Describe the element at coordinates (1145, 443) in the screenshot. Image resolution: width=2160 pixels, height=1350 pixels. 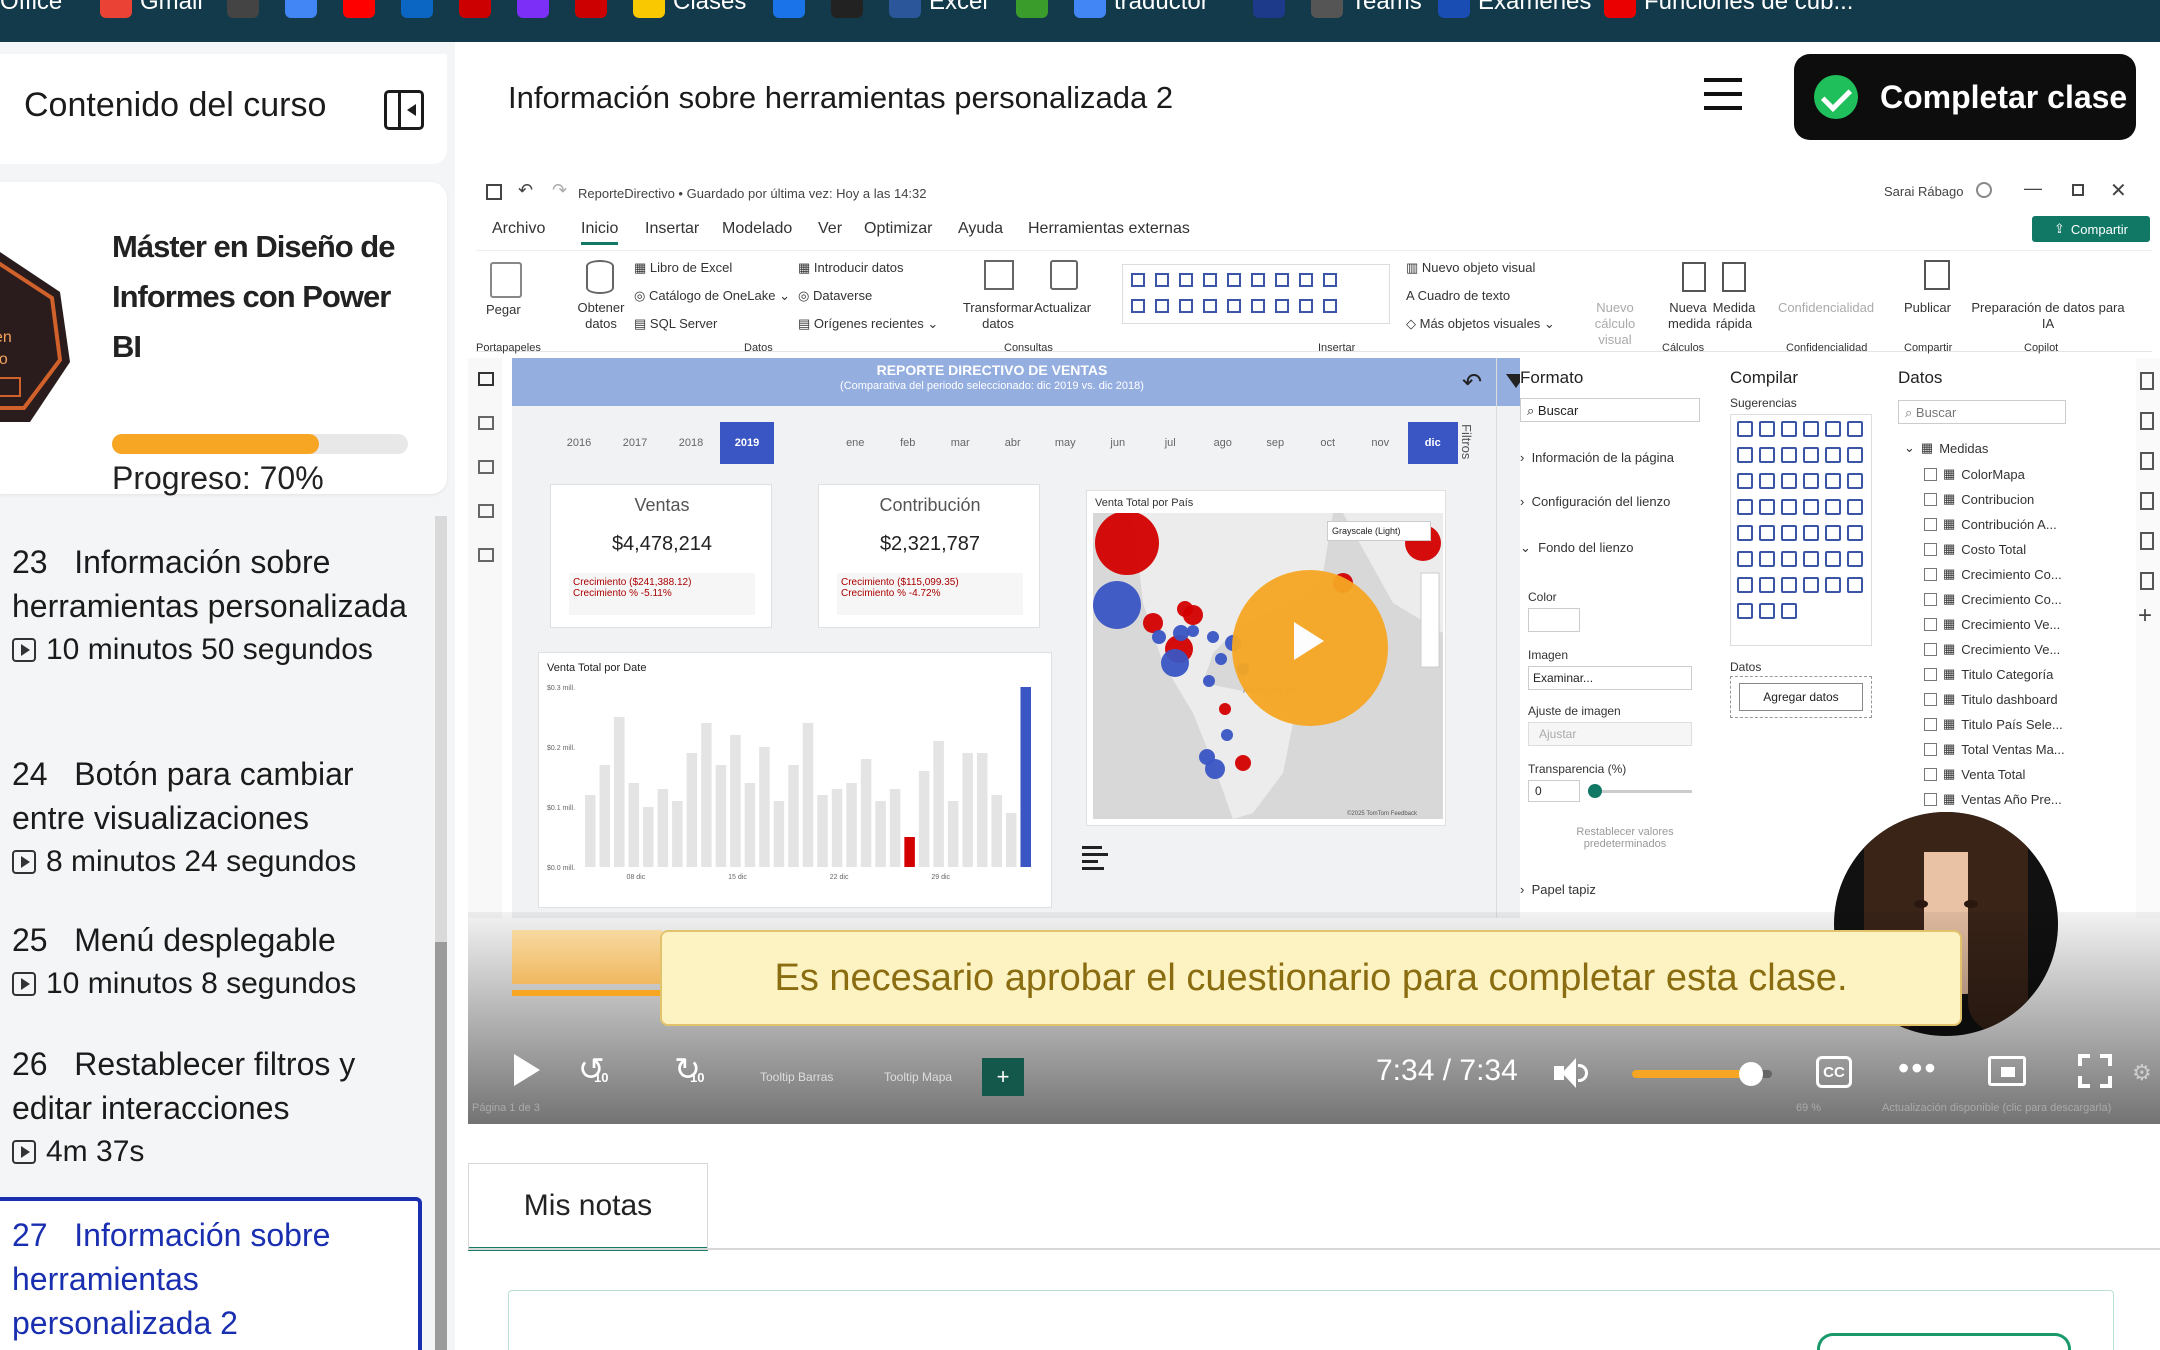
I see `month-slicer: ene feb mar abr may jun jul ago sep oct nov dic` at that location.